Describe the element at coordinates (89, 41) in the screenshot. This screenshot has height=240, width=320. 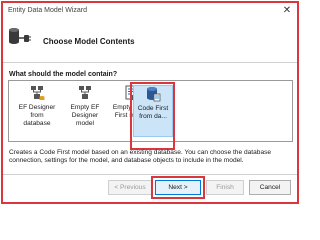
I see `page-heading: Choose Model Contents` at that location.